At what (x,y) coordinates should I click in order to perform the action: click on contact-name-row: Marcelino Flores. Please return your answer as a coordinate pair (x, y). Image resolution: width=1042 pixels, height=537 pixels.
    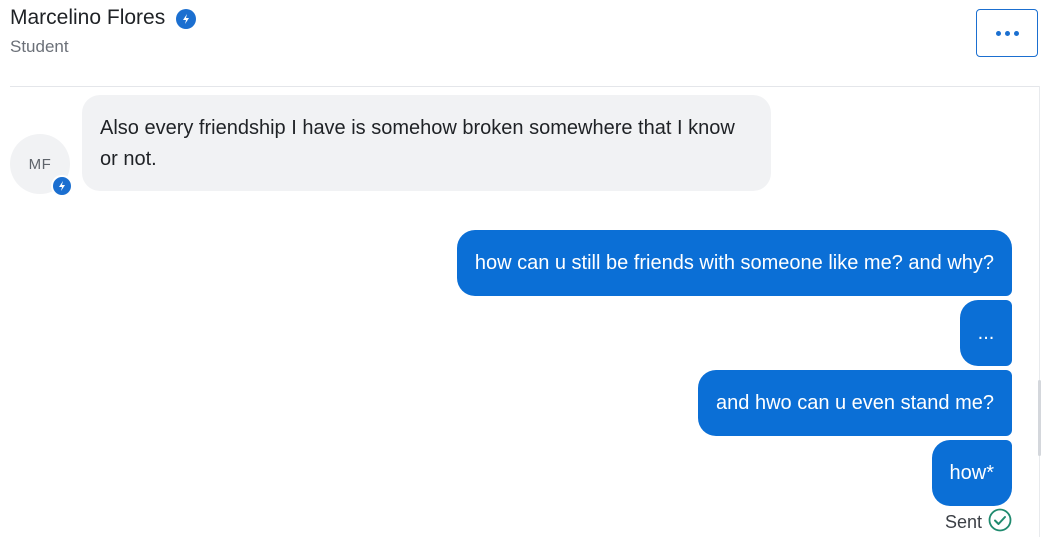
    Looking at the image, I should click on (103, 18).